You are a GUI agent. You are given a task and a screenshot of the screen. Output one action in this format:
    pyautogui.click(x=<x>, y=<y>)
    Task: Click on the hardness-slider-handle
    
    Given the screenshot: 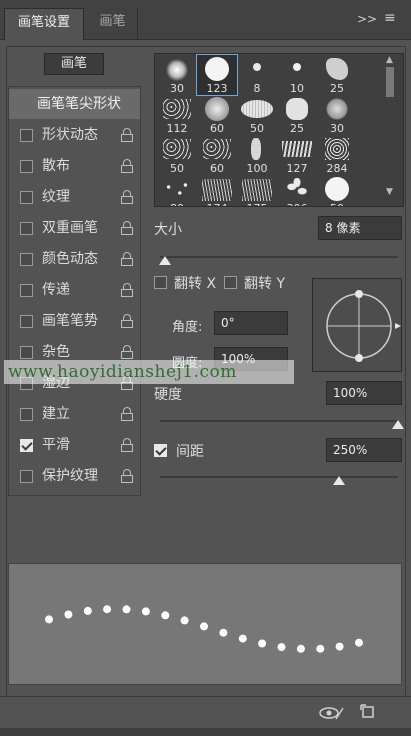 What is the action you would take?
    pyautogui.click(x=398, y=424)
    